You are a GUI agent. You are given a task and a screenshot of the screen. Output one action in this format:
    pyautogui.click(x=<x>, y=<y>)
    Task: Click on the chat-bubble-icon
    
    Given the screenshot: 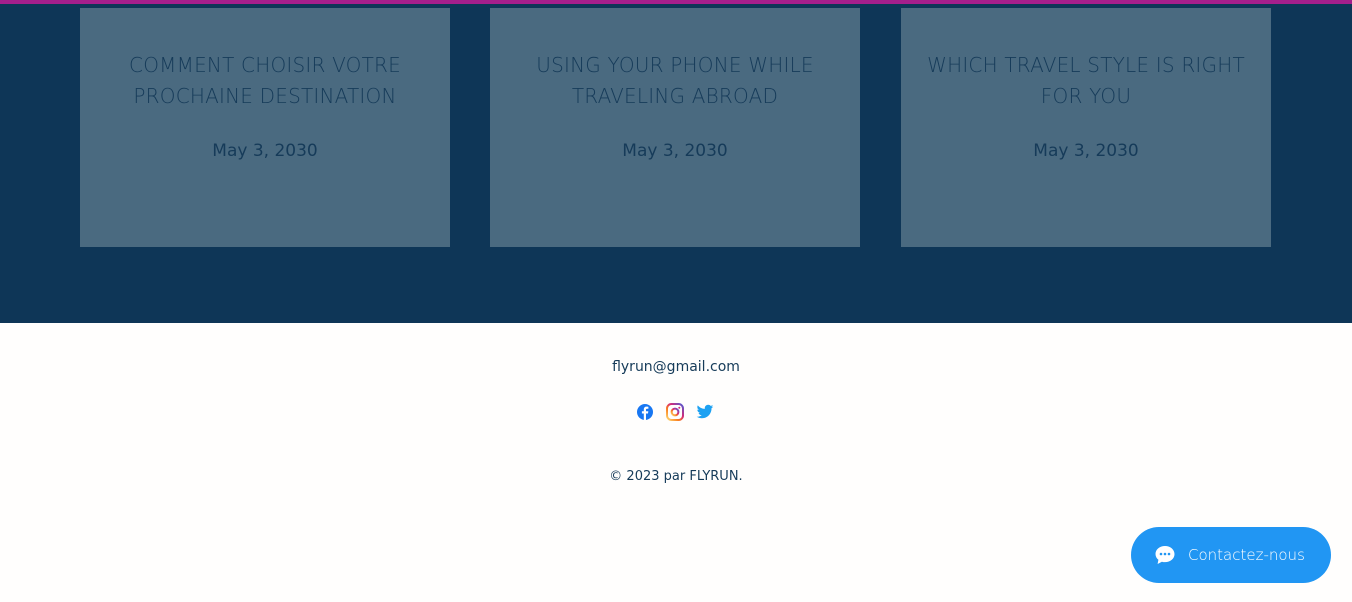 What is the action you would take?
    pyautogui.click(x=1165, y=555)
    